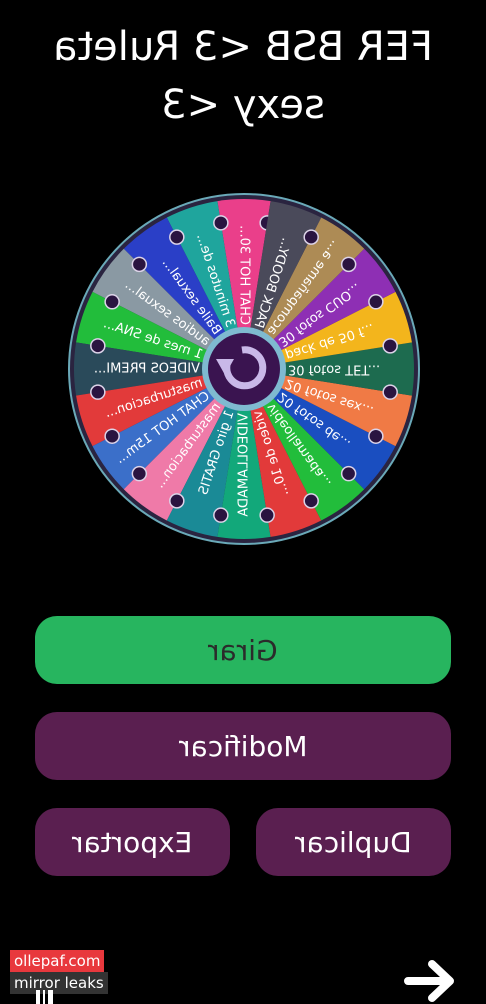 The image size is (486, 1004). Describe the element at coordinates (432, 981) in the screenshot. I see `arrow-right-icon` at that location.